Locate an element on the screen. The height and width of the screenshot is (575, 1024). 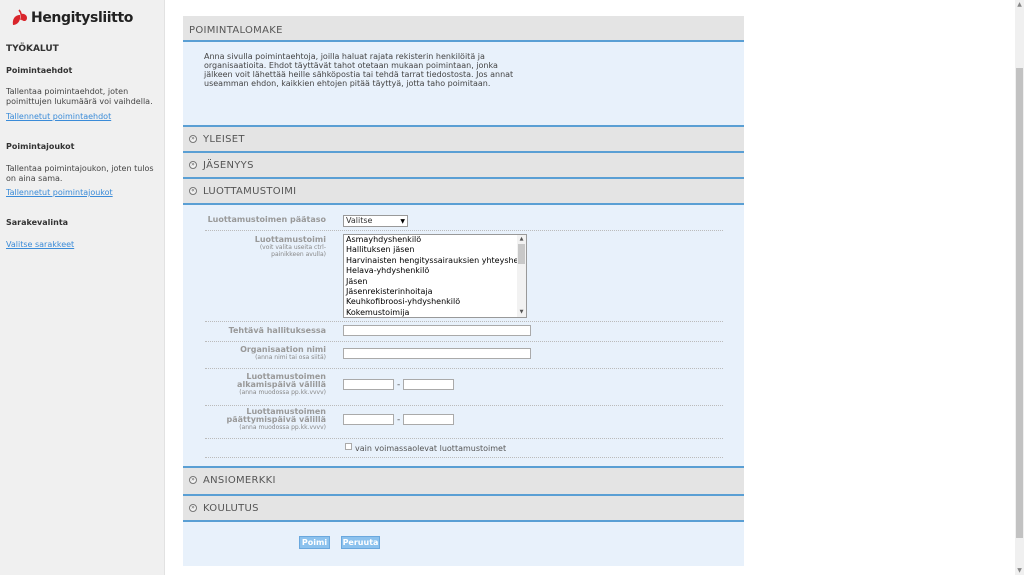
active-only-checkbox is located at coordinates (348, 446).